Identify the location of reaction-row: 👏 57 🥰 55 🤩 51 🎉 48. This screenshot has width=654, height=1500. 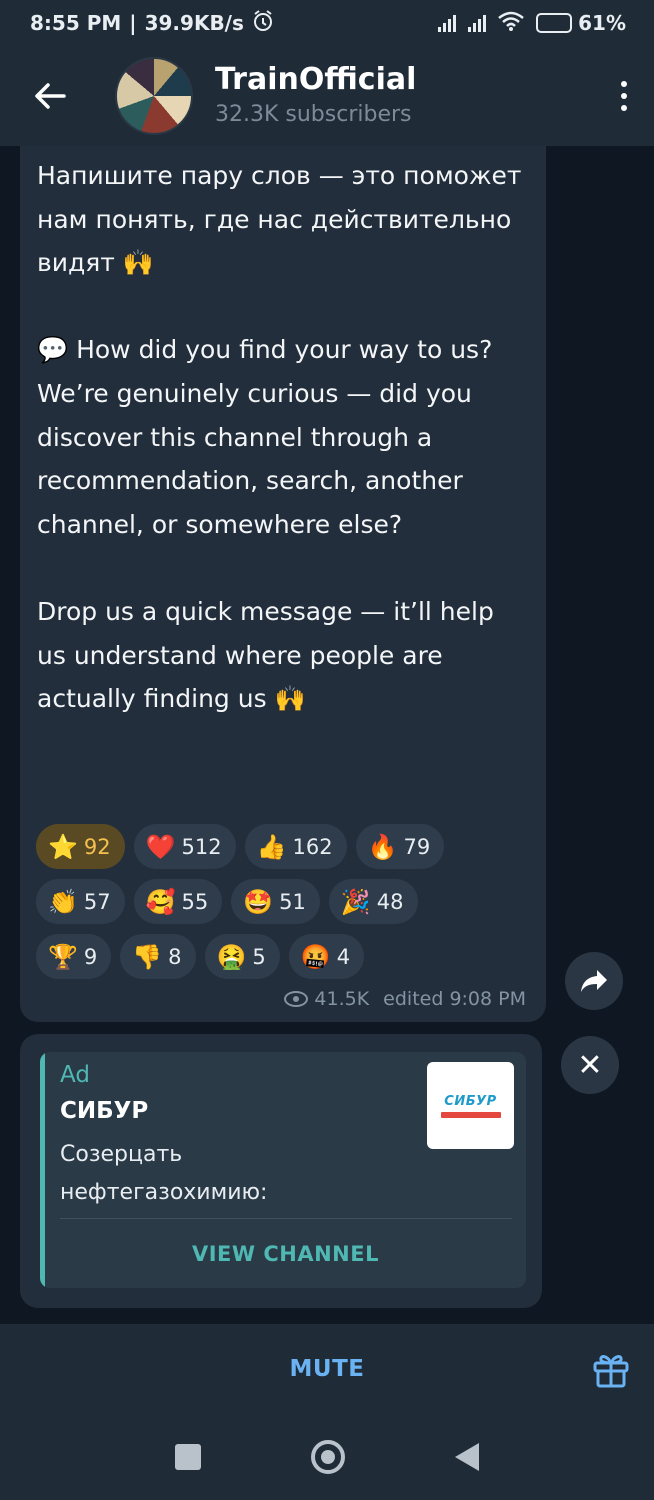
(286, 901).